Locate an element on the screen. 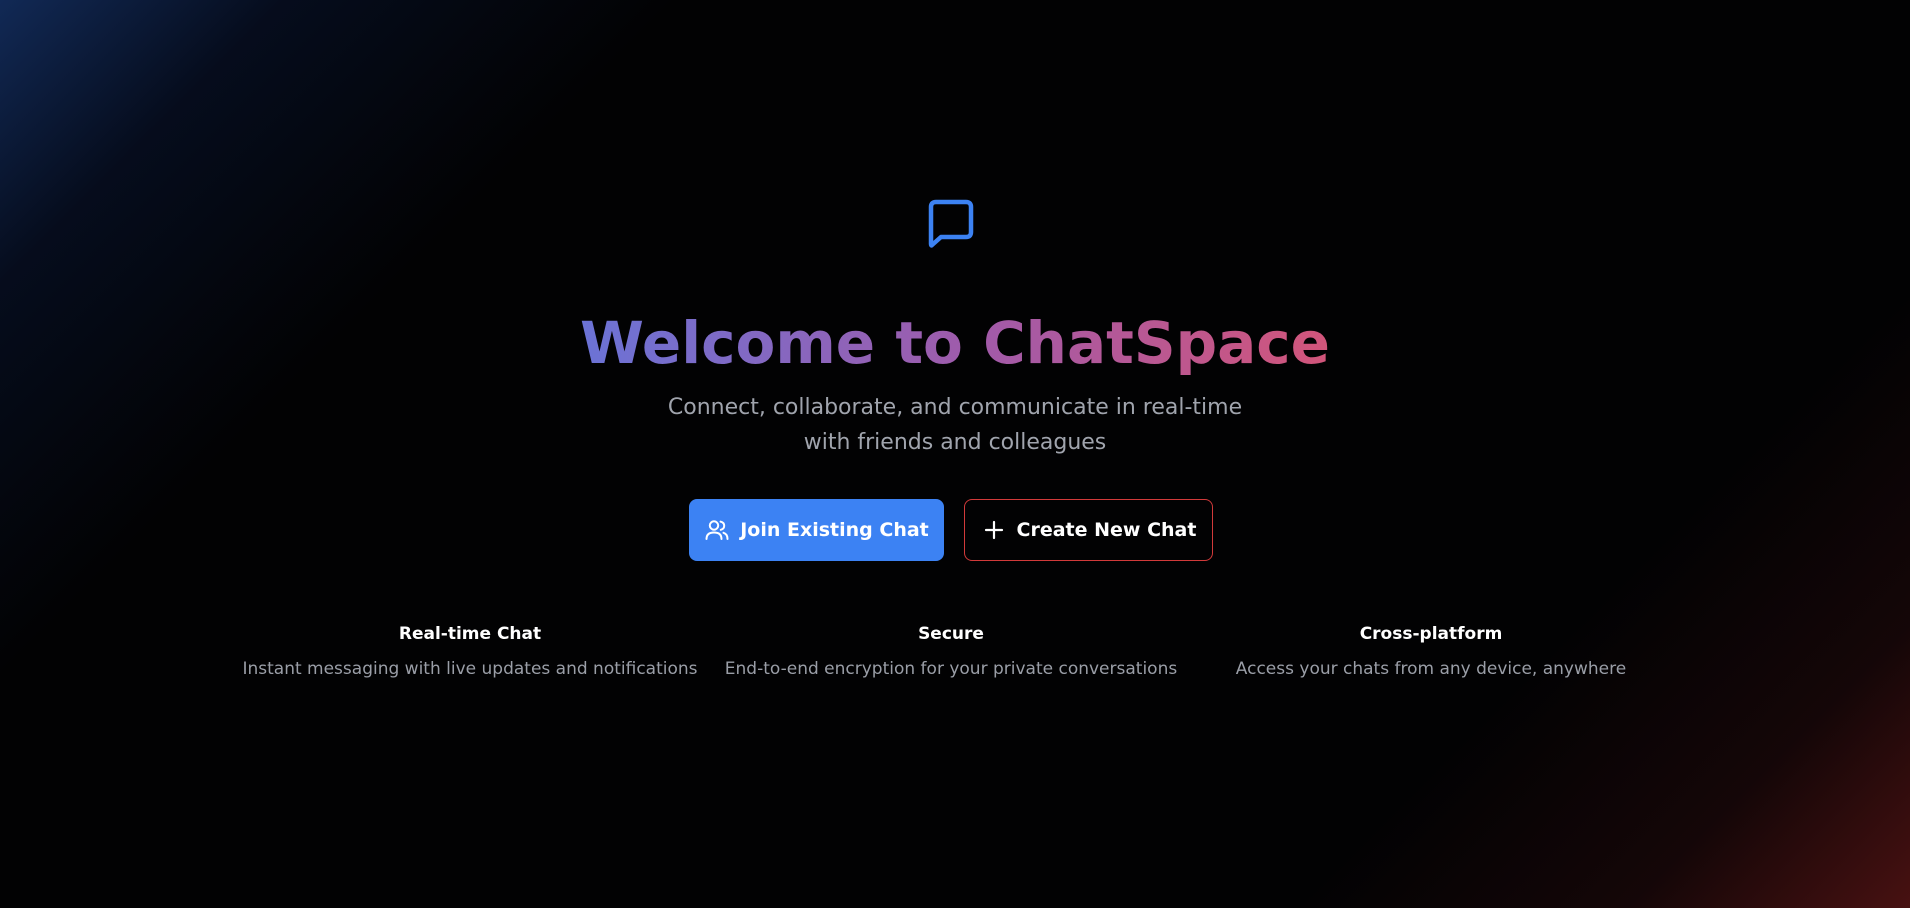 This screenshot has width=1910, height=908. page-title-text: Welcome to ChatSpace is located at coordinates (955, 343).